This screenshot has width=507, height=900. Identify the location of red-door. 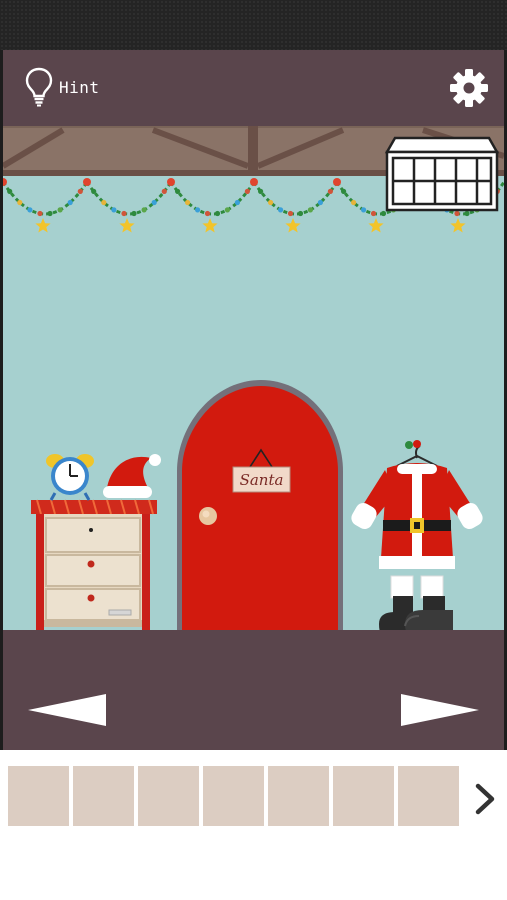
(260, 505).